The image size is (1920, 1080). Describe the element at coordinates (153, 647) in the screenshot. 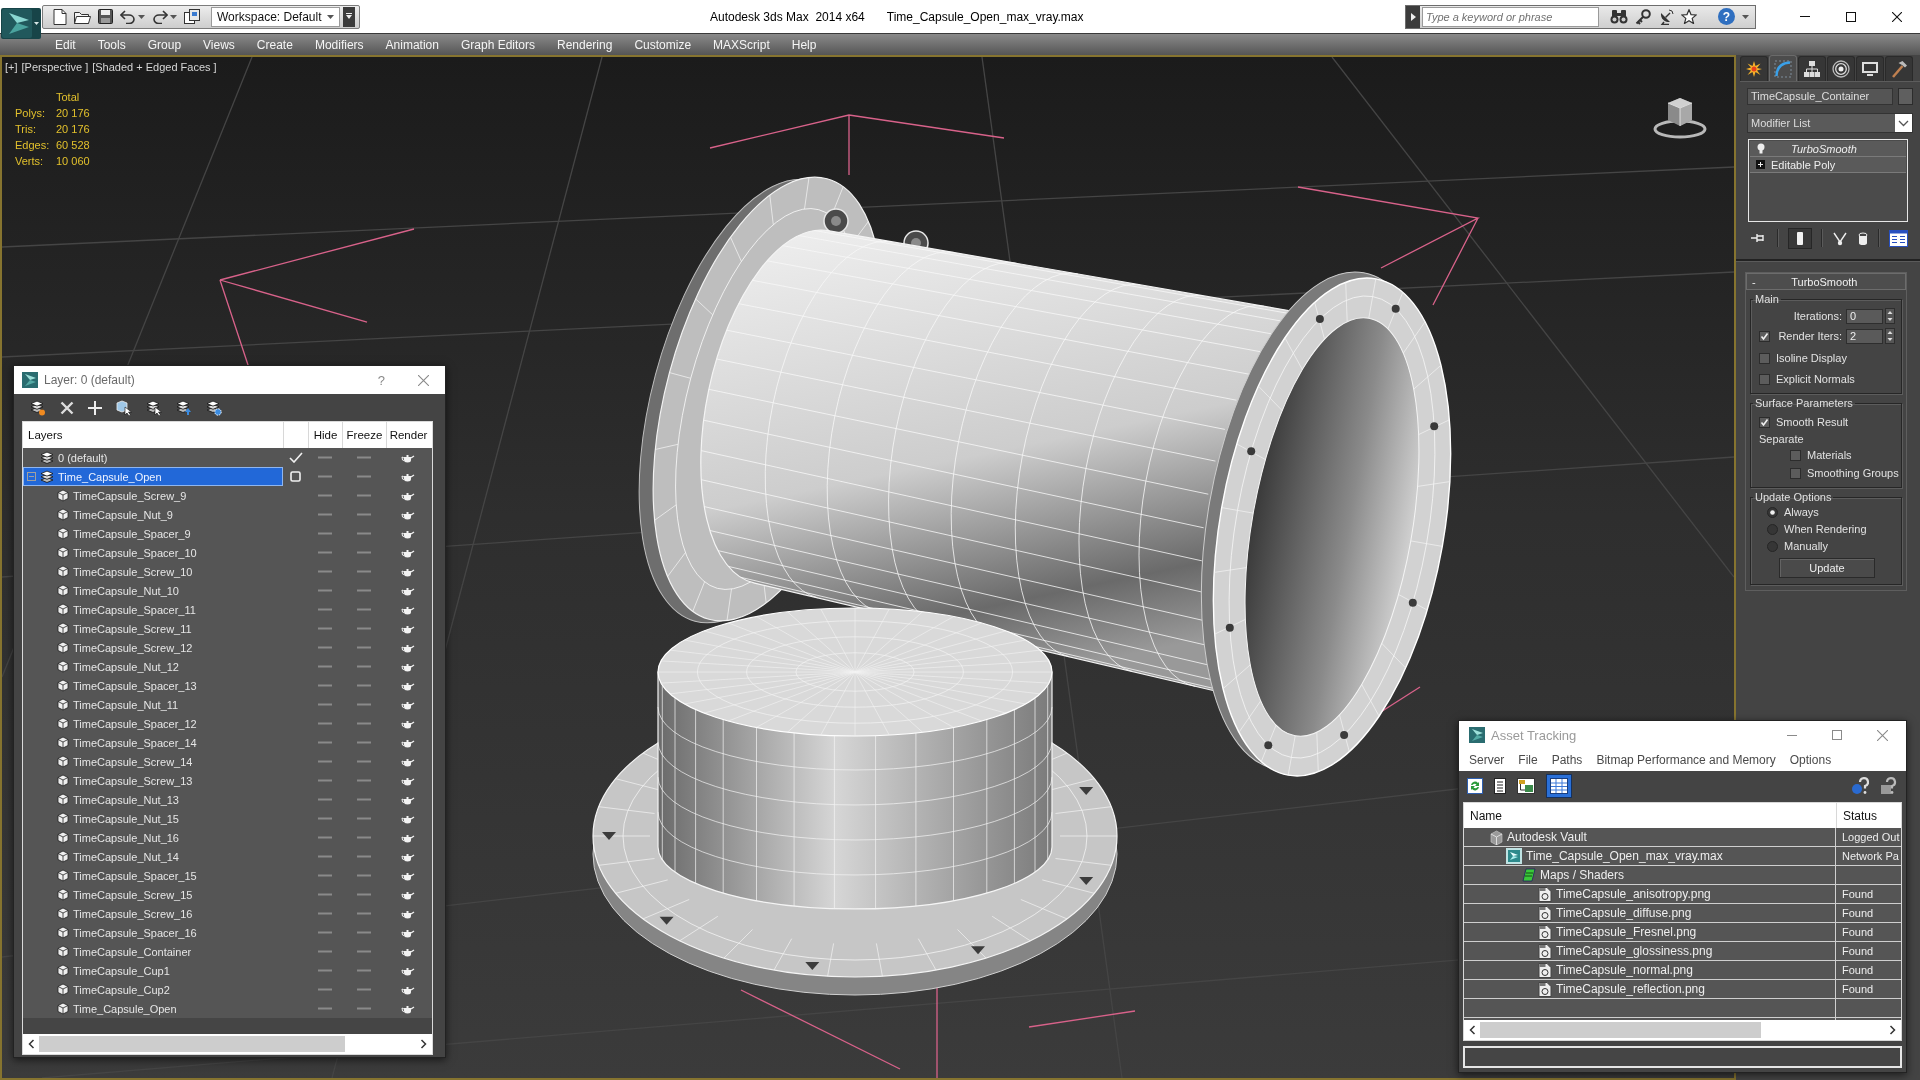

I see `object-item: TimeCapsule_Screw_12` at that location.